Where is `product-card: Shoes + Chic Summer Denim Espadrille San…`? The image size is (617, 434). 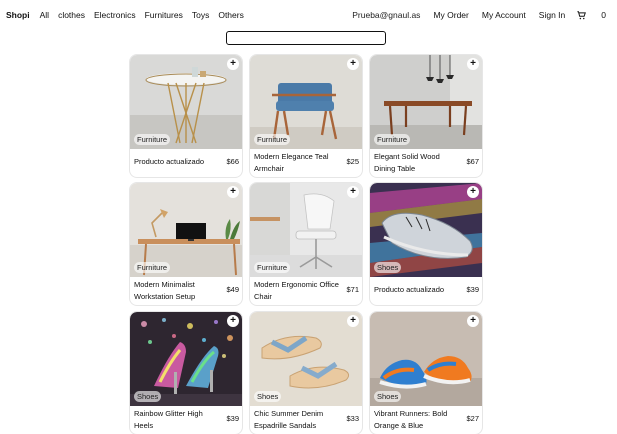 product-card: Shoes + Chic Summer Denim Espadrille San… is located at coordinates (306, 373).